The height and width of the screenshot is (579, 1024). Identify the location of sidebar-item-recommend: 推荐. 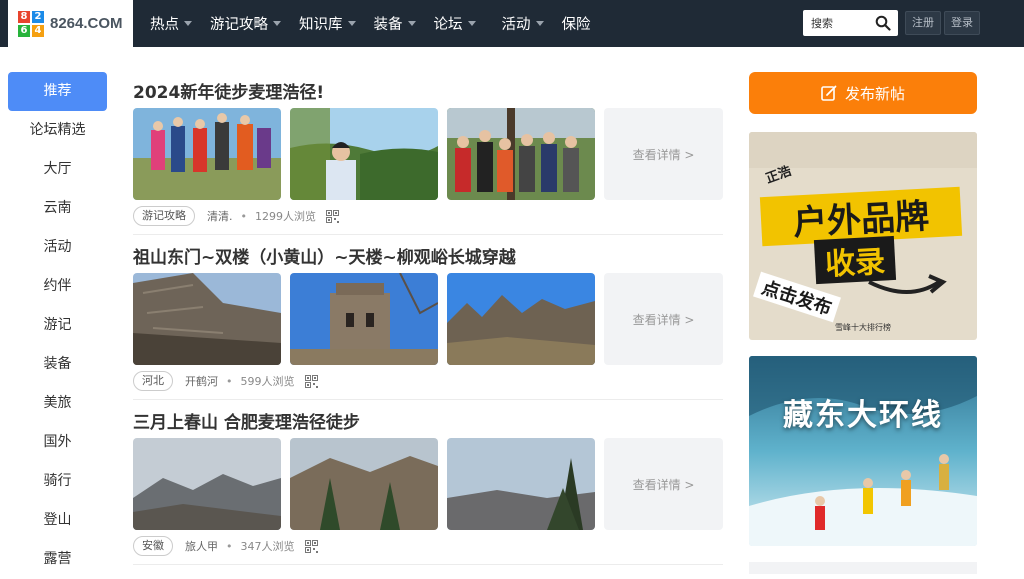
(57, 91).